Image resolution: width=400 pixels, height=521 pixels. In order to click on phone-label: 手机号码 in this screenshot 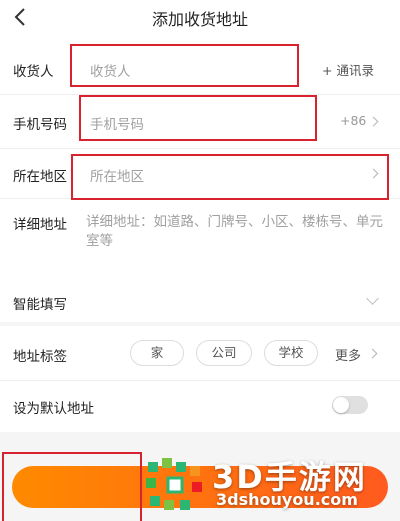, I will do `click(40, 125)`.